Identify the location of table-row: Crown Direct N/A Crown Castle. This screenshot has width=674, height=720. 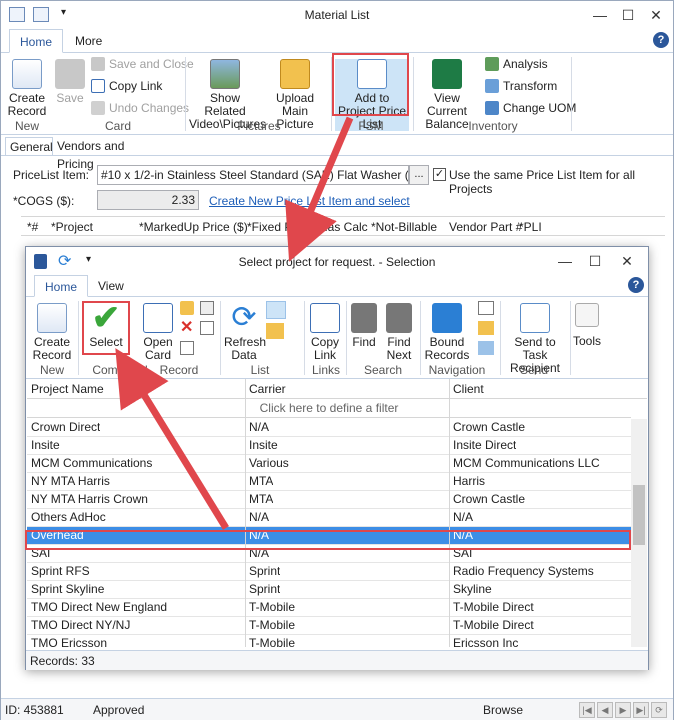
(329, 428).